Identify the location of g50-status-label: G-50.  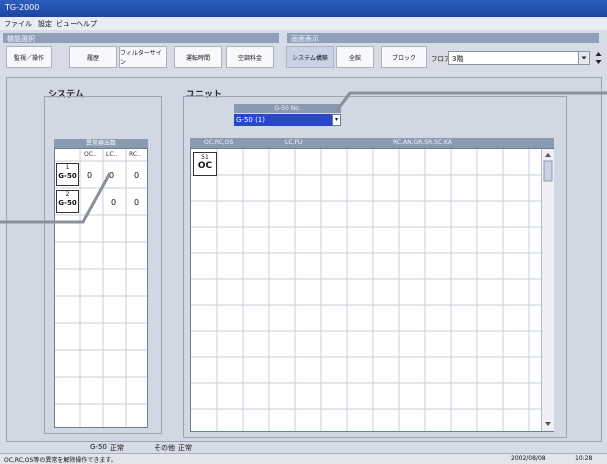
(98, 447).